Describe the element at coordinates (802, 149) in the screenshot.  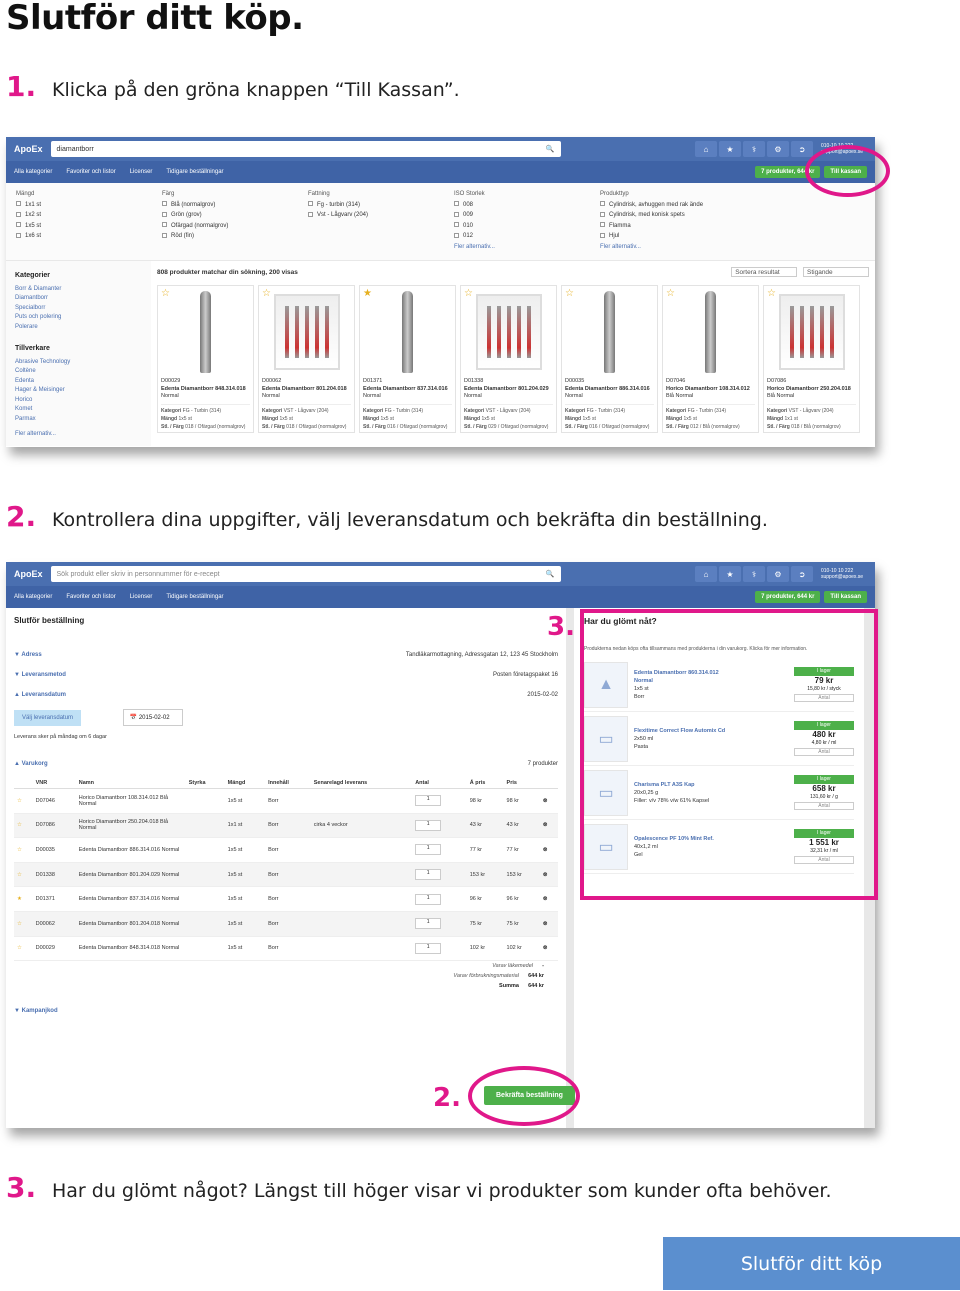
I see `logout-icon: ➲` at that location.